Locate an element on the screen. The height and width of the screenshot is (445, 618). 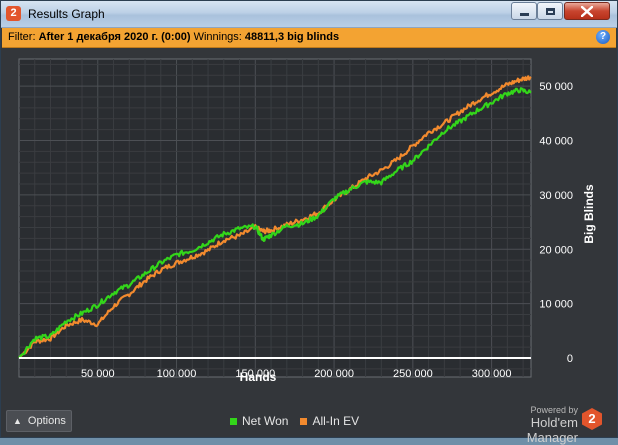
options-label: Options is located at coordinates (46, 421).